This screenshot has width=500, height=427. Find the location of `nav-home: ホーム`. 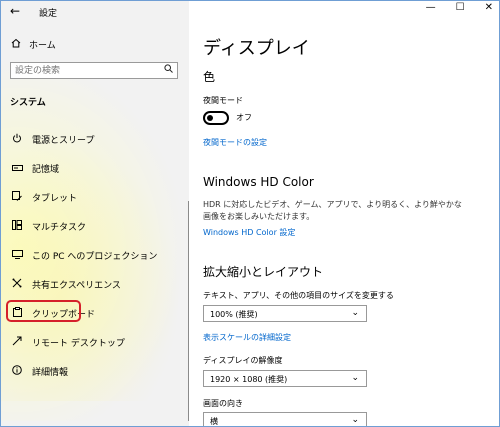

nav-home: ホーム is located at coordinates (33, 44).